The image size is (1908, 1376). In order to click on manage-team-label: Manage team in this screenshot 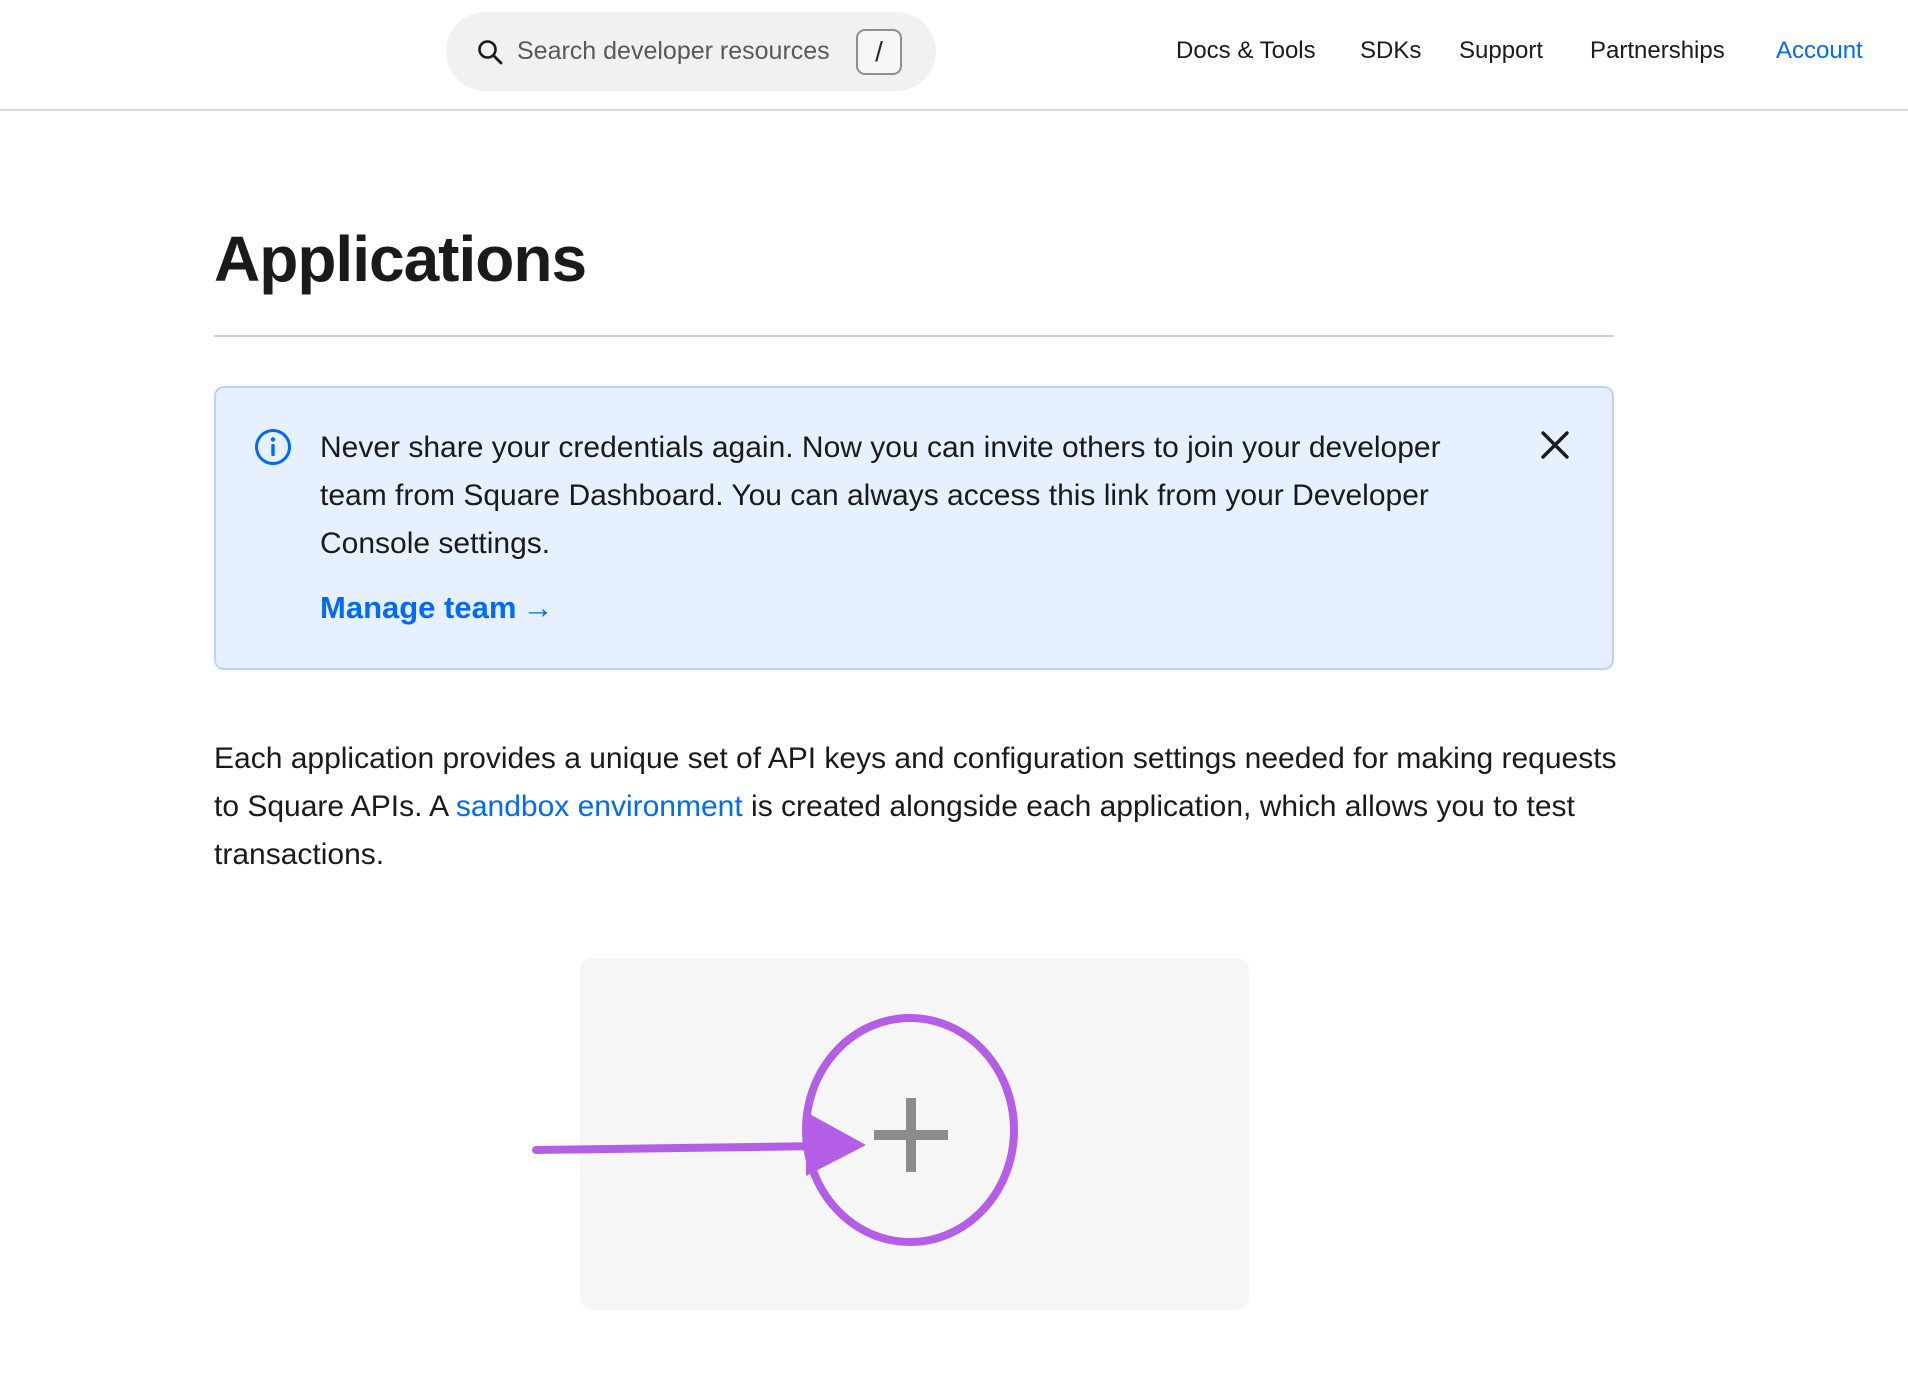, I will do `click(418, 607)`.